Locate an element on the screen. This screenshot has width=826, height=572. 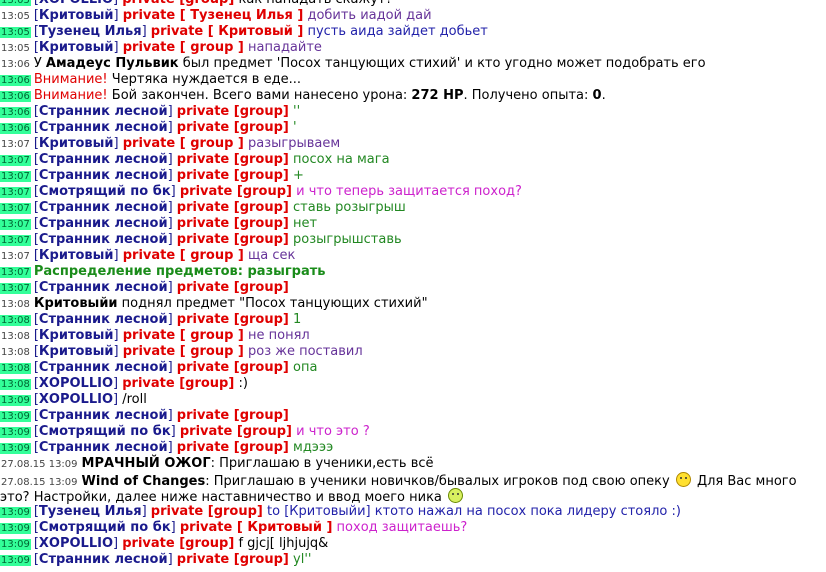
sender-nick: МРАЧНЫЙ ОЖОГ is located at coordinates (146, 463).